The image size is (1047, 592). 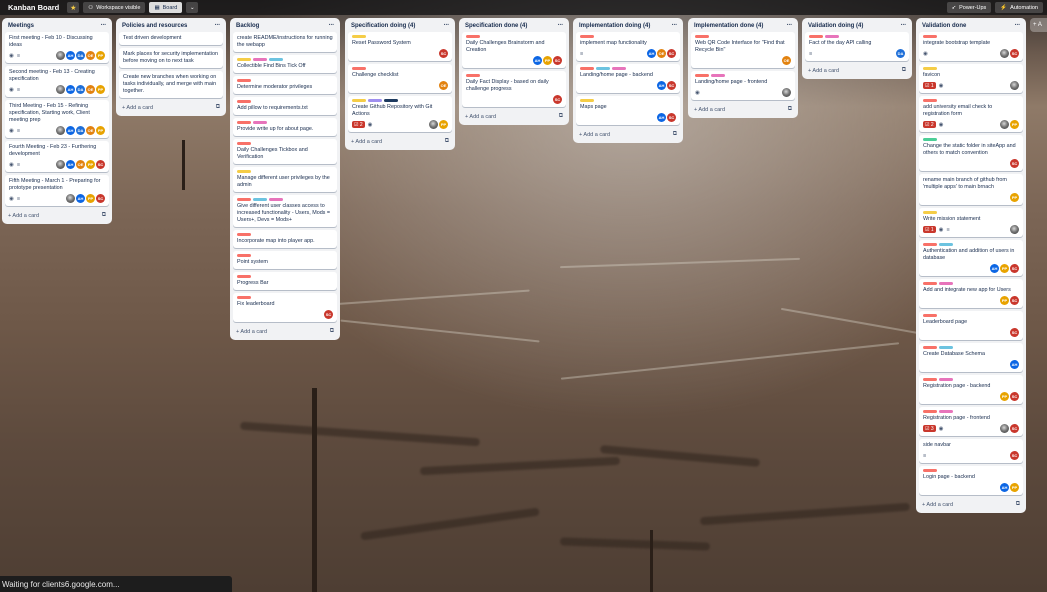 I want to click on view-switcher-button: ⌄, so click(x=192, y=7).